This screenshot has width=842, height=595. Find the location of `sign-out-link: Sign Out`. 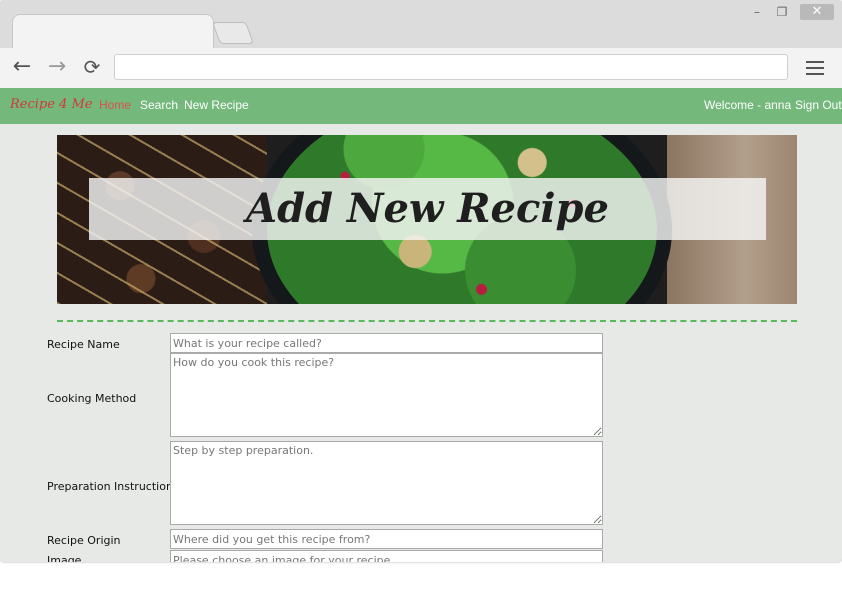

sign-out-link: Sign Out is located at coordinates (818, 105).